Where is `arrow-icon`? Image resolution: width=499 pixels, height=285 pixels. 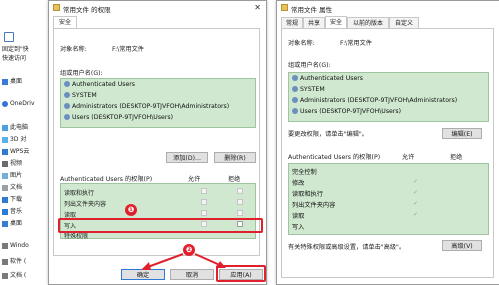 arrow-icon is located at coordinates (183, 261).